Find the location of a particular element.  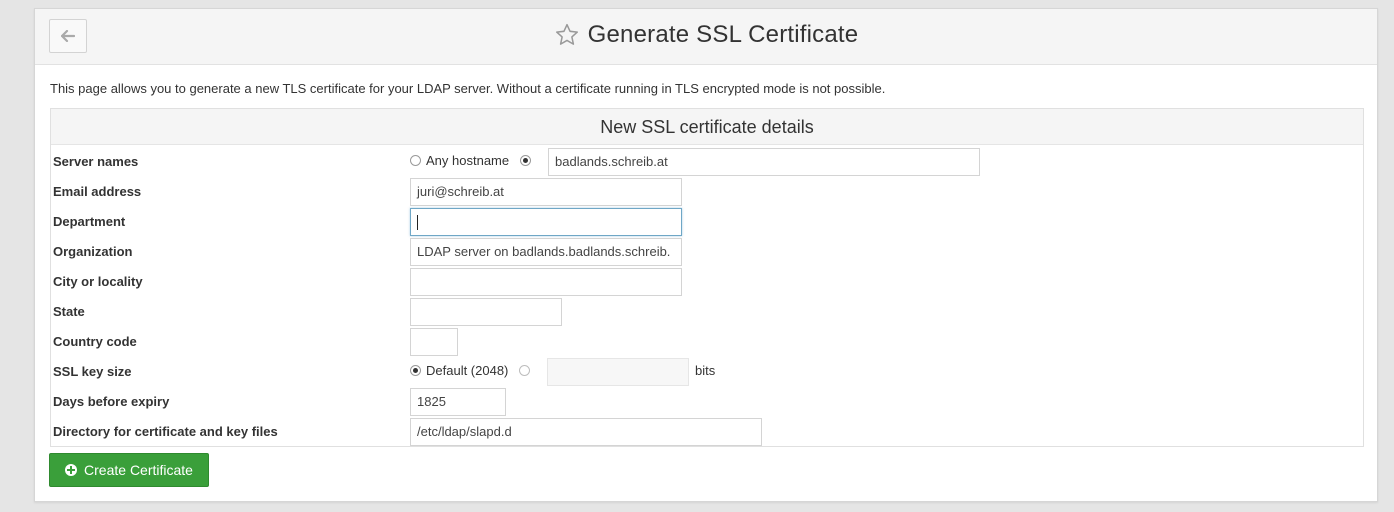

specific-hostname-radio is located at coordinates (525, 160).